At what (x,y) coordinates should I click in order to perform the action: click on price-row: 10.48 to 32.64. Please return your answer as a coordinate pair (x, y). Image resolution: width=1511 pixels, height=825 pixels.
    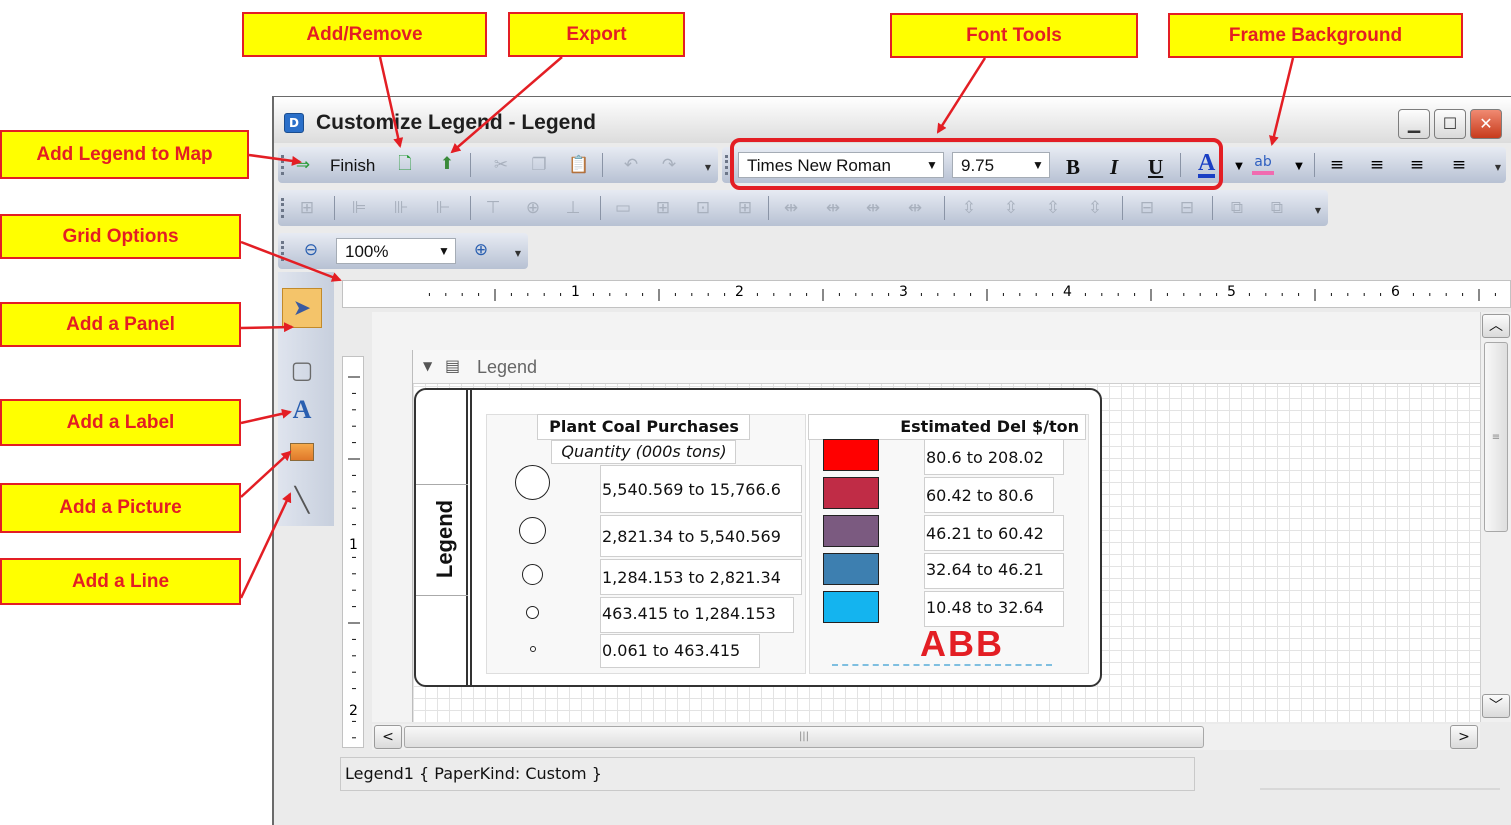
    Looking at the image, I should click on (994, 609).